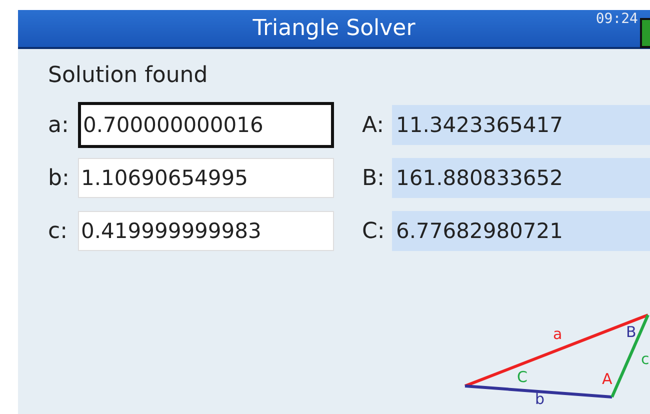  I want to click on angle-label: B:, so click(374, 178).